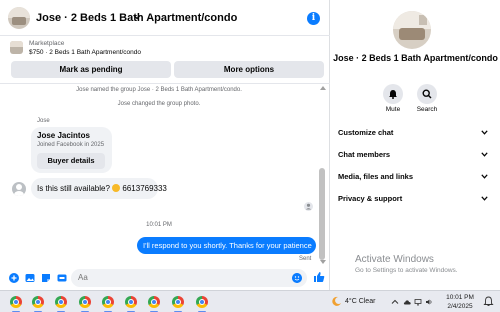 This screenshot has width=500, height=312. I want to click on avatar, so click(19, 189).